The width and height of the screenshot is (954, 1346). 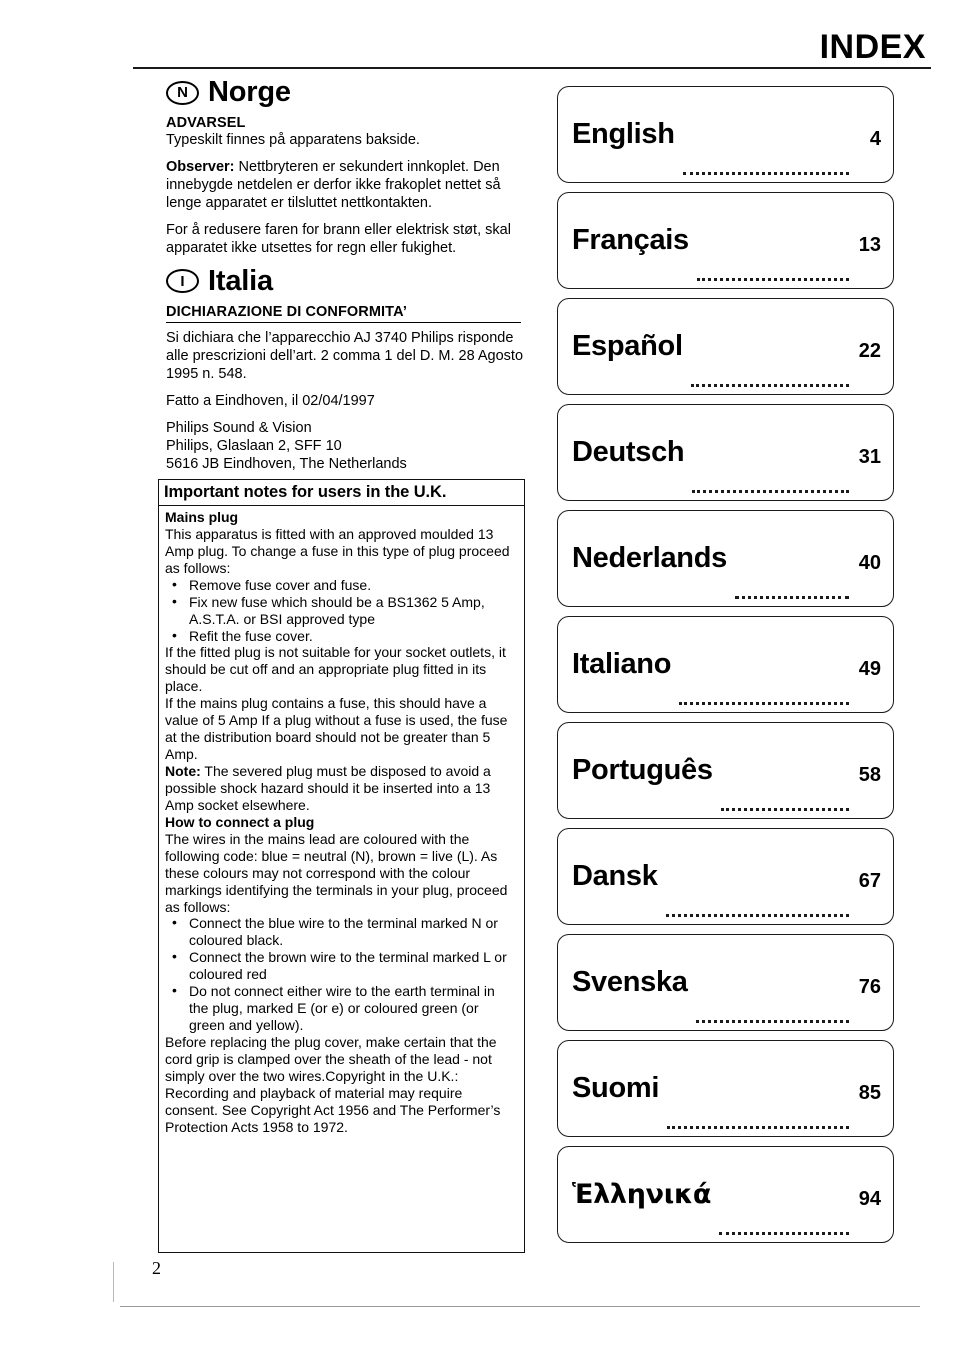 What do you see at coordinates (869, 562) in the screenshot?
I see `index-entry-page: 40` at bounding box center [869, 562].